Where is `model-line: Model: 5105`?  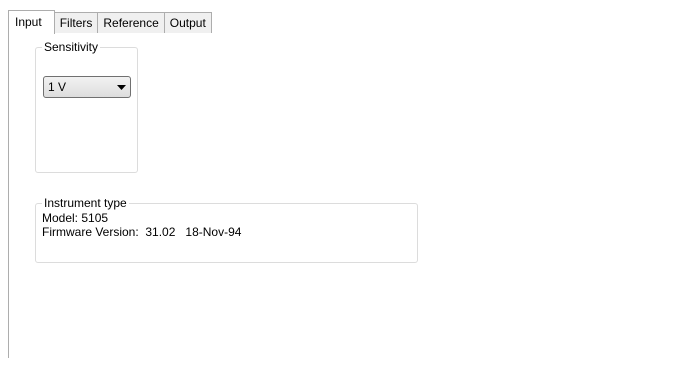
model-line: Model: 5105 is located at coordinates (75, 218).